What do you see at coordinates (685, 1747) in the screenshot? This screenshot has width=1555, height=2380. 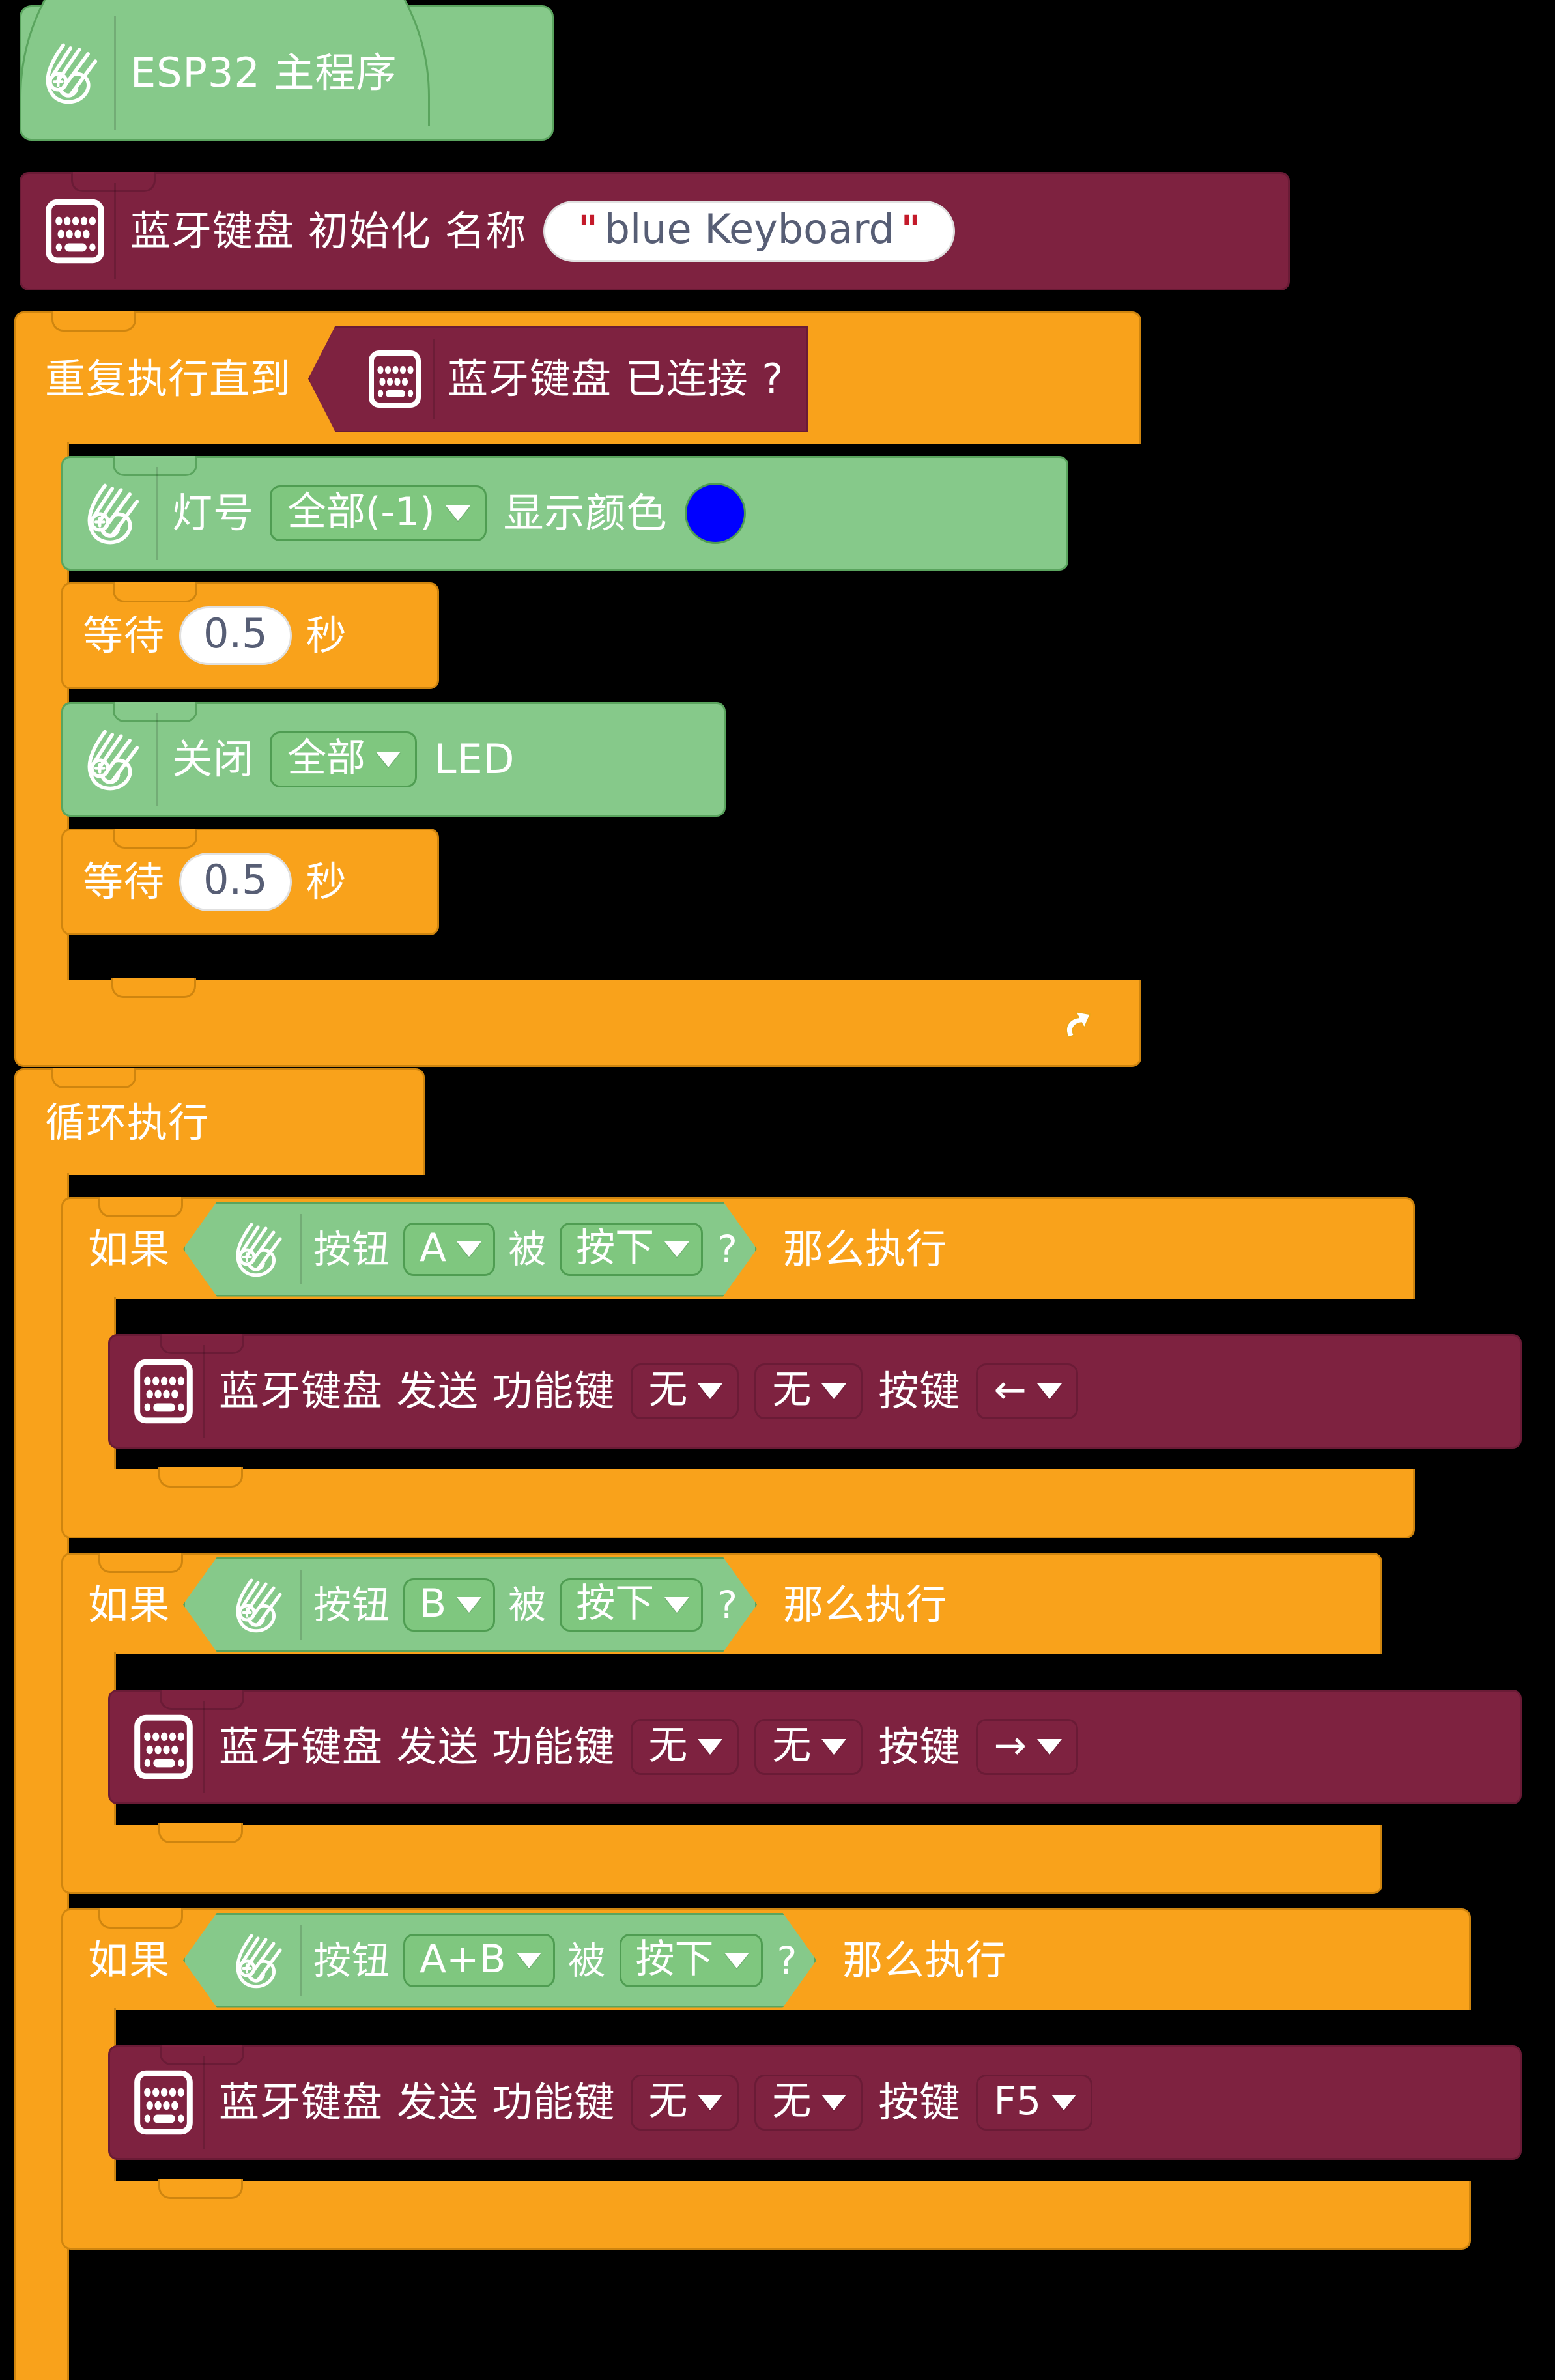 I see `modifier1-dropdown-2: 无` at bounding box center [685, 1747].